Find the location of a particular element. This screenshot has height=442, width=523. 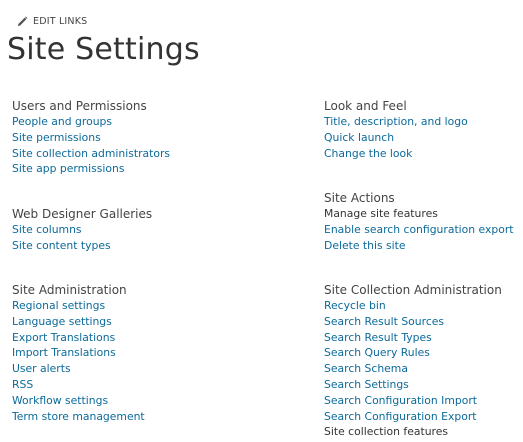

link-search-configuration-import: Search Configuration Import is located at coordinates (413, 401).